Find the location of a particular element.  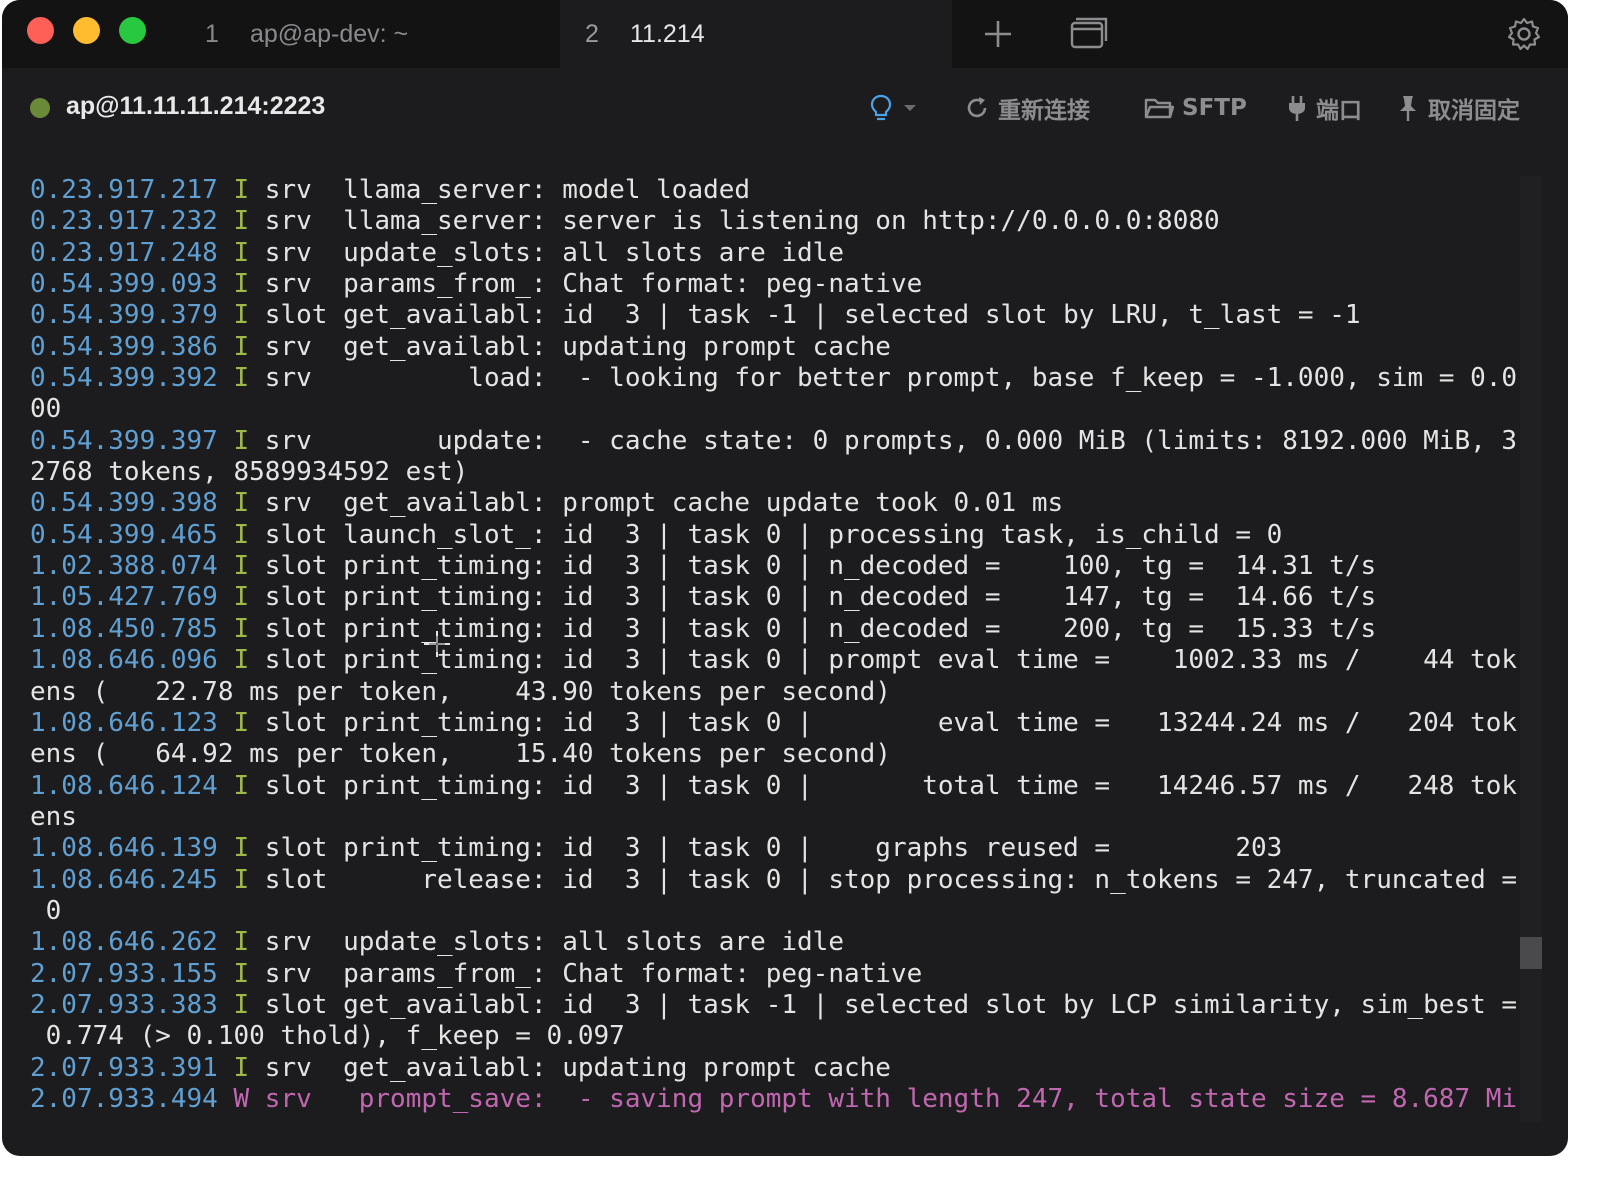

tab-bar: 1 ap@ap-dev: ~ 2 11.214 is located at coordinates (785, 34).